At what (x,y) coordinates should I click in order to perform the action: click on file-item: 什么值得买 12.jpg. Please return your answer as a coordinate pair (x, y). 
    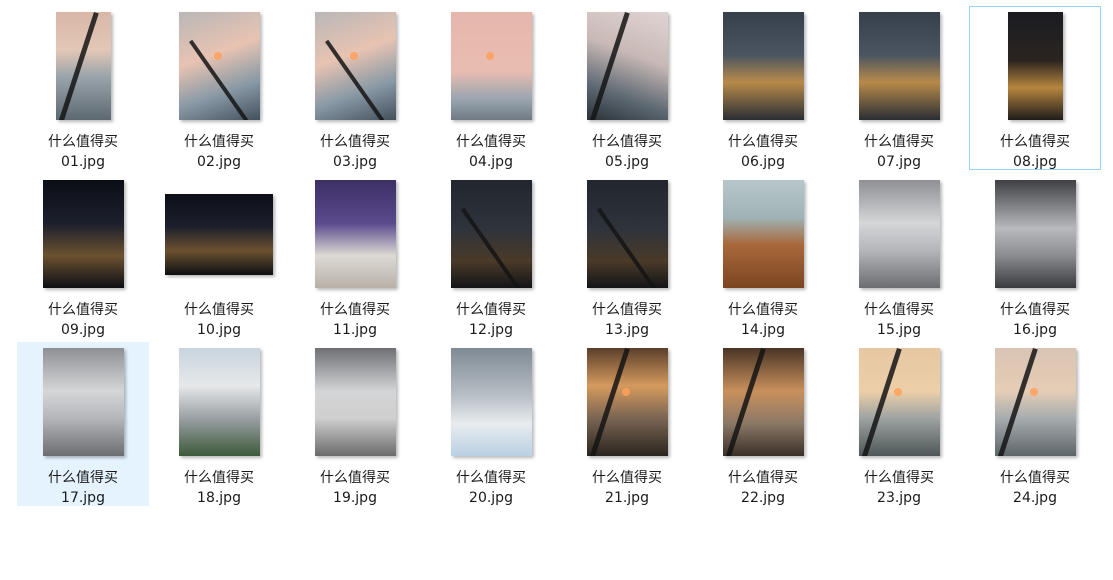
    Looking at the image, I should click on (491, 256).